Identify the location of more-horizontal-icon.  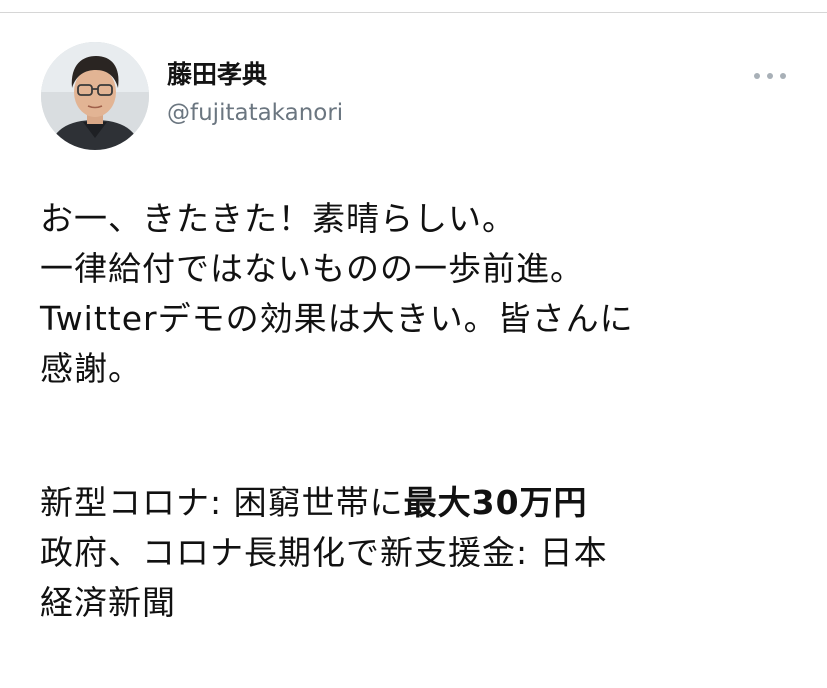
(770, 76).